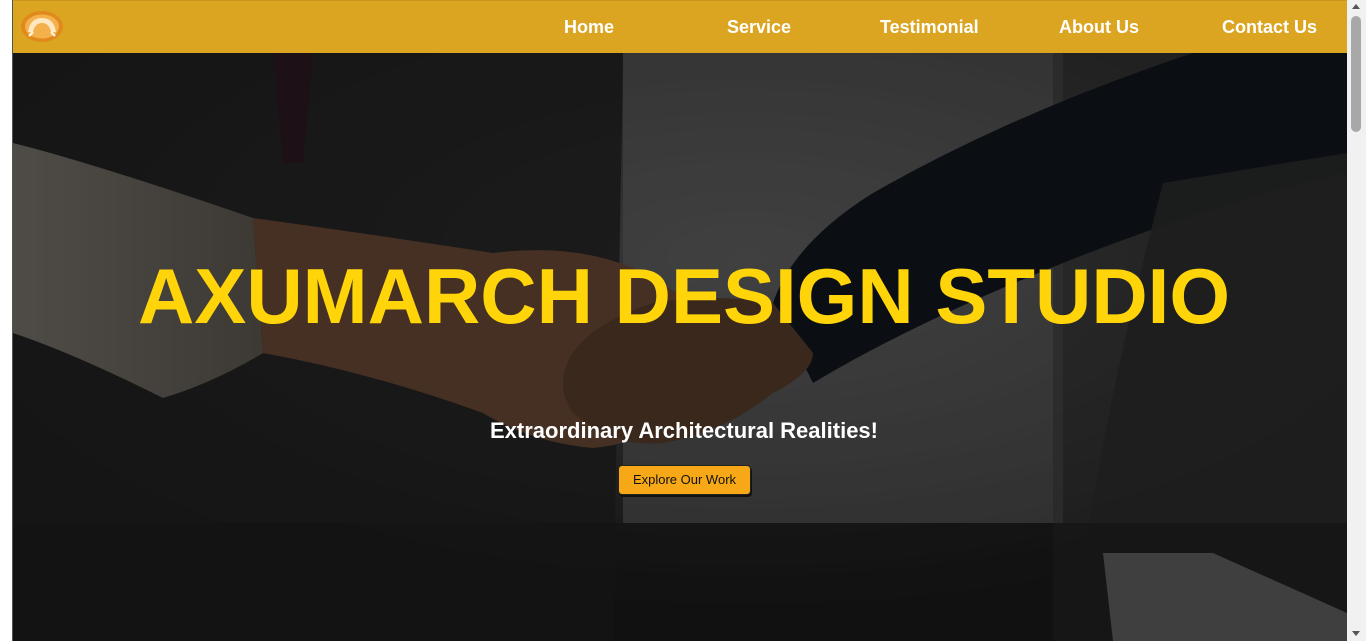 The image size is (1366, 641). What do you see at coordinates (1356, 633) in the screenshot?
I see `scroll-down-arrow-icon` at bounding box center [1356, 633].